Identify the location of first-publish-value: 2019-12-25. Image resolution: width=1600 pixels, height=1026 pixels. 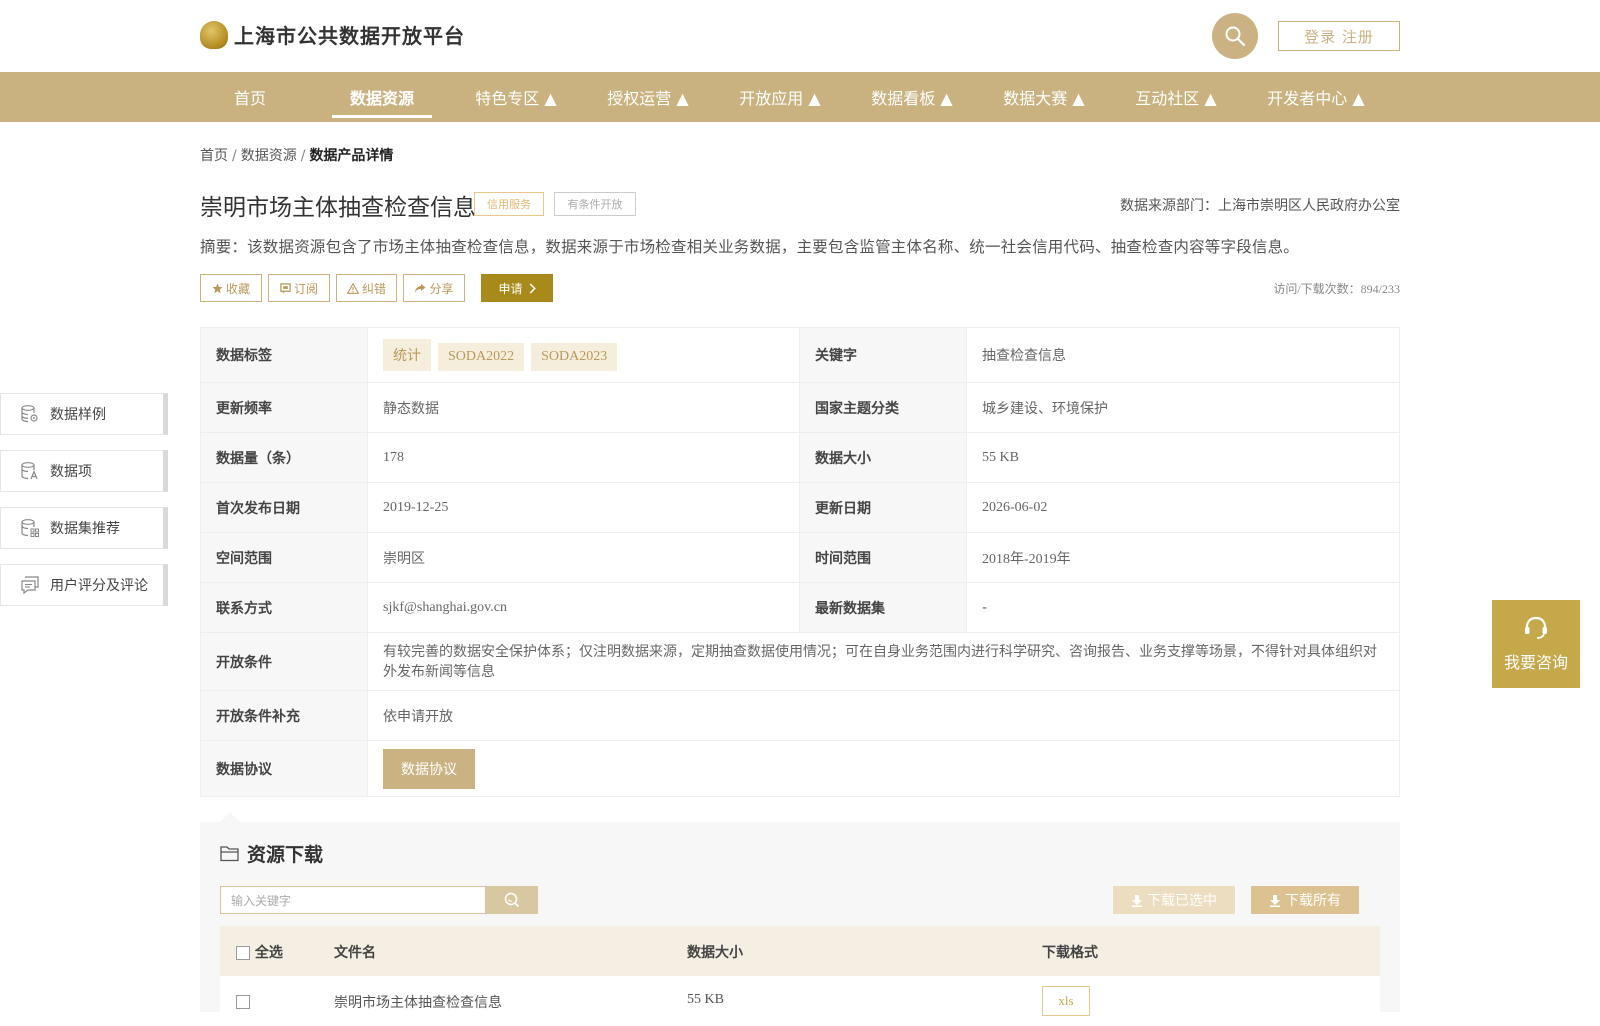
(583, 507).